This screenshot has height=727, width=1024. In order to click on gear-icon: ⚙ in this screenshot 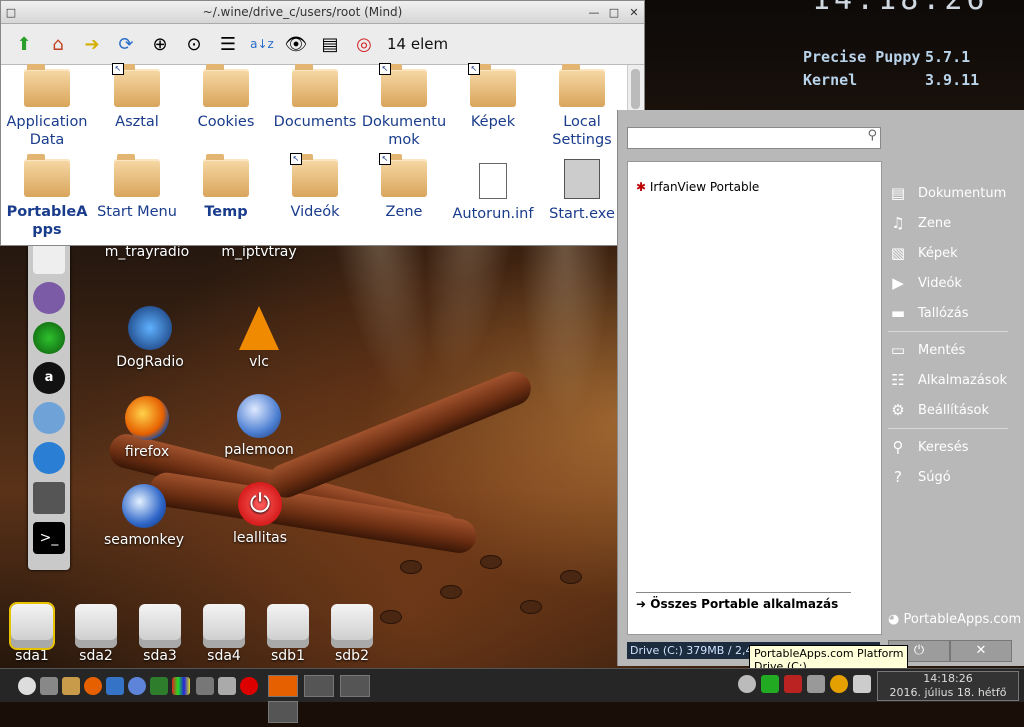, I will do `click(898, 410)`.